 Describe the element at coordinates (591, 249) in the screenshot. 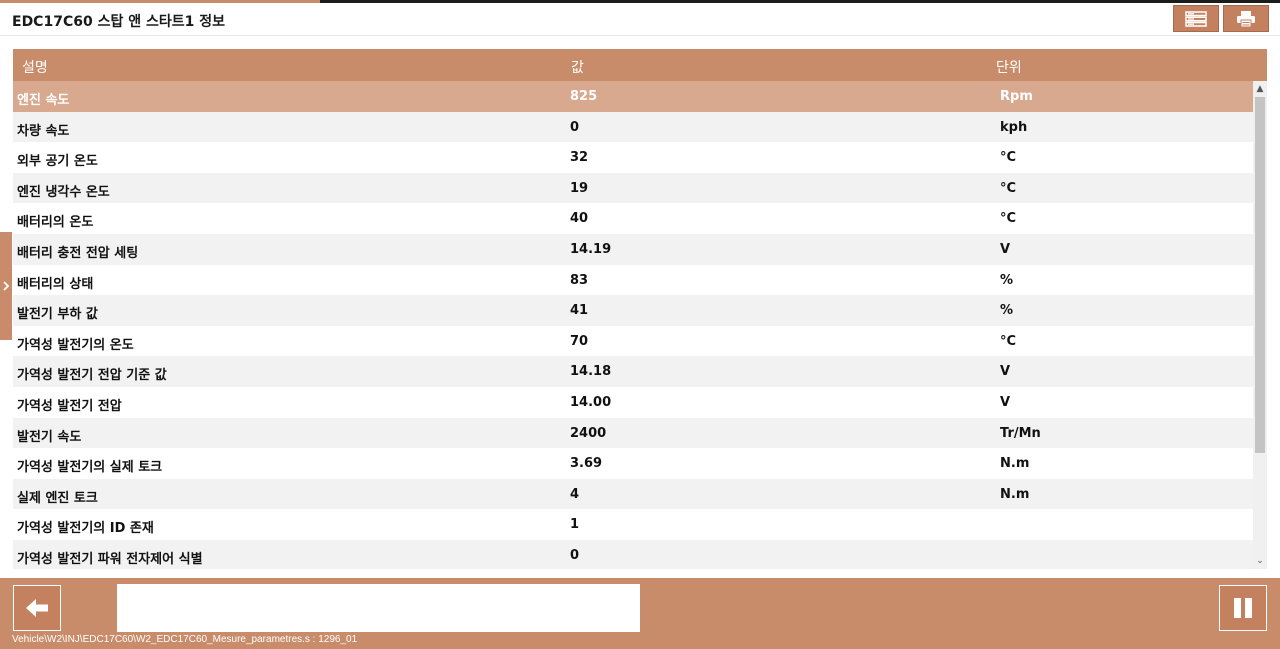

I see `row-value: 14.19` at that location.